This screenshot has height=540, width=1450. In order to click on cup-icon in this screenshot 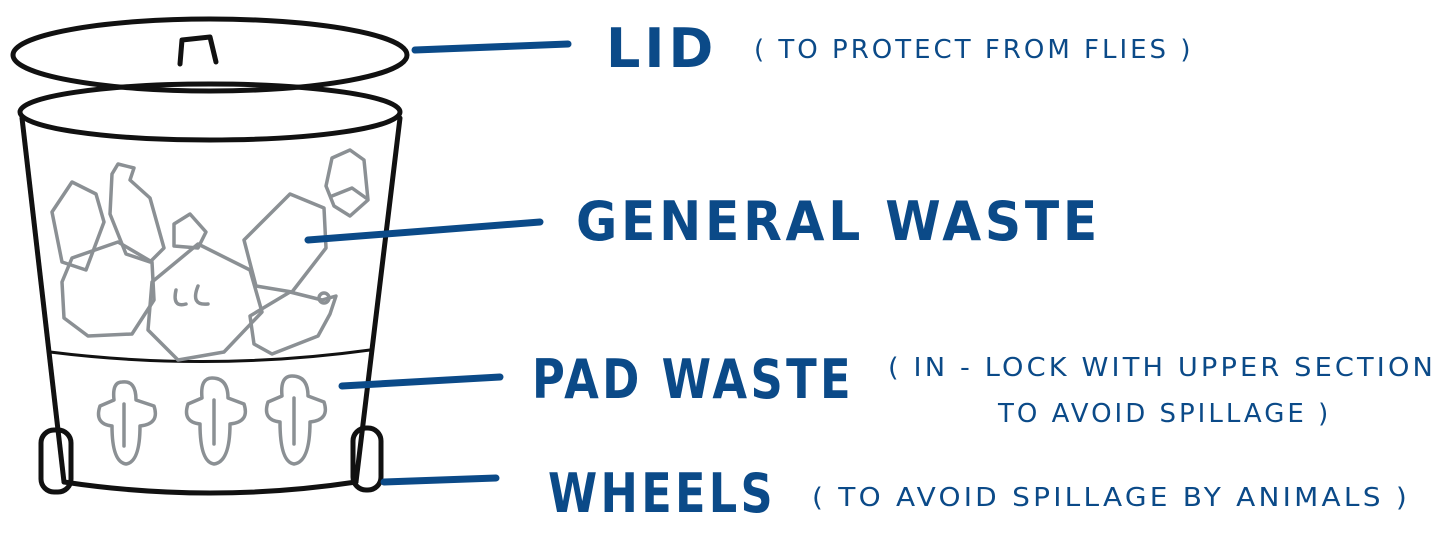, I will do `click(347, 183)`.